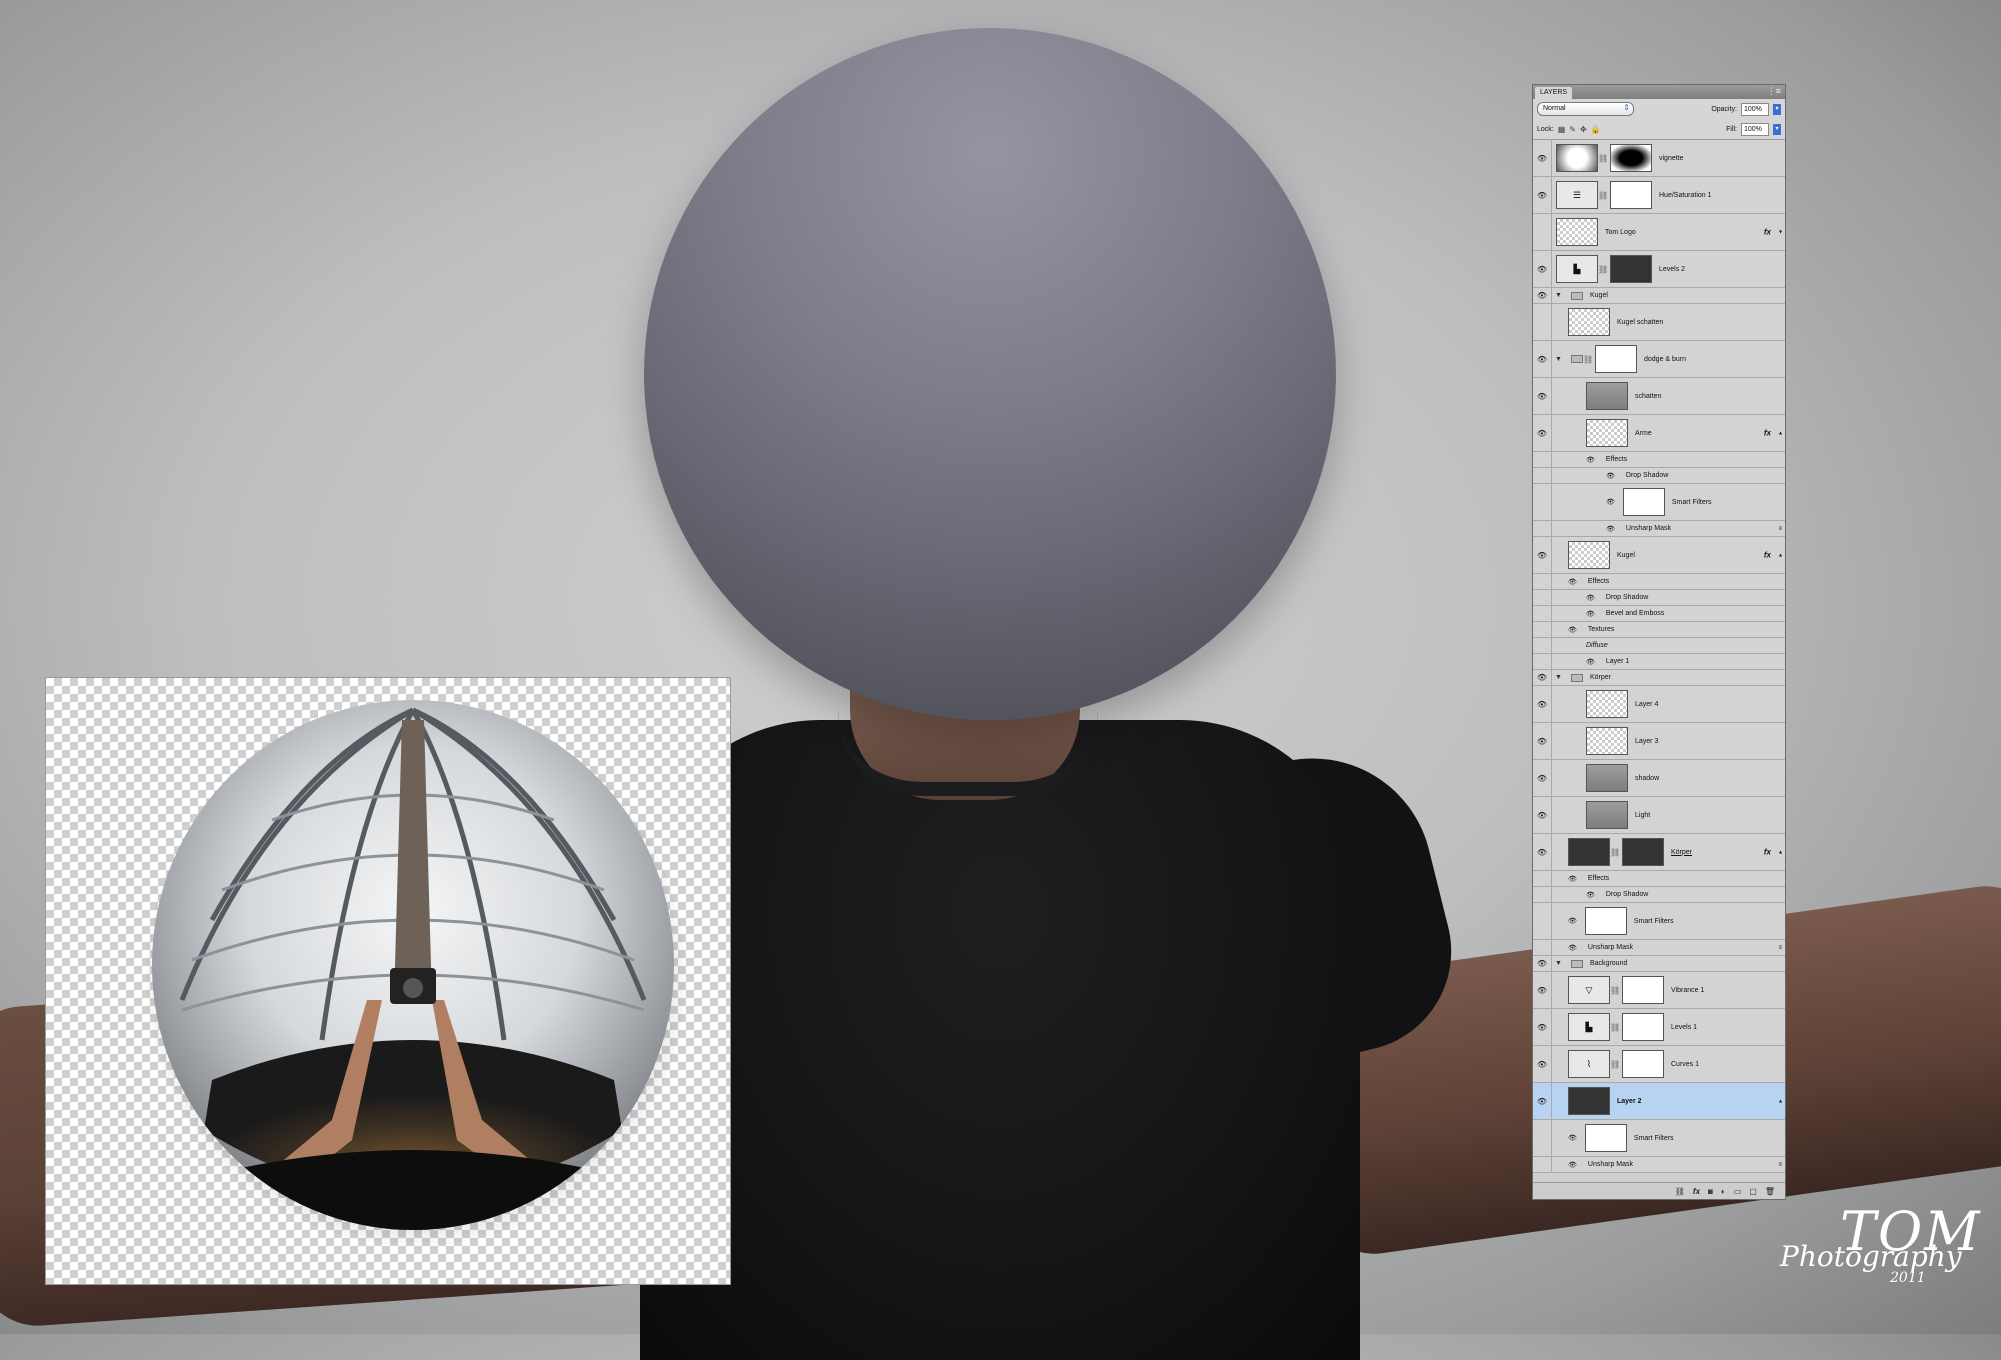 This screenshot has width=2001, height=1360. What do you see at coordinates (1659, 269) in the screenshot?
I see `layer-row-levels-2: 👁 ▙ ⛓ Levels 2` at bounding box center [1659, 269].